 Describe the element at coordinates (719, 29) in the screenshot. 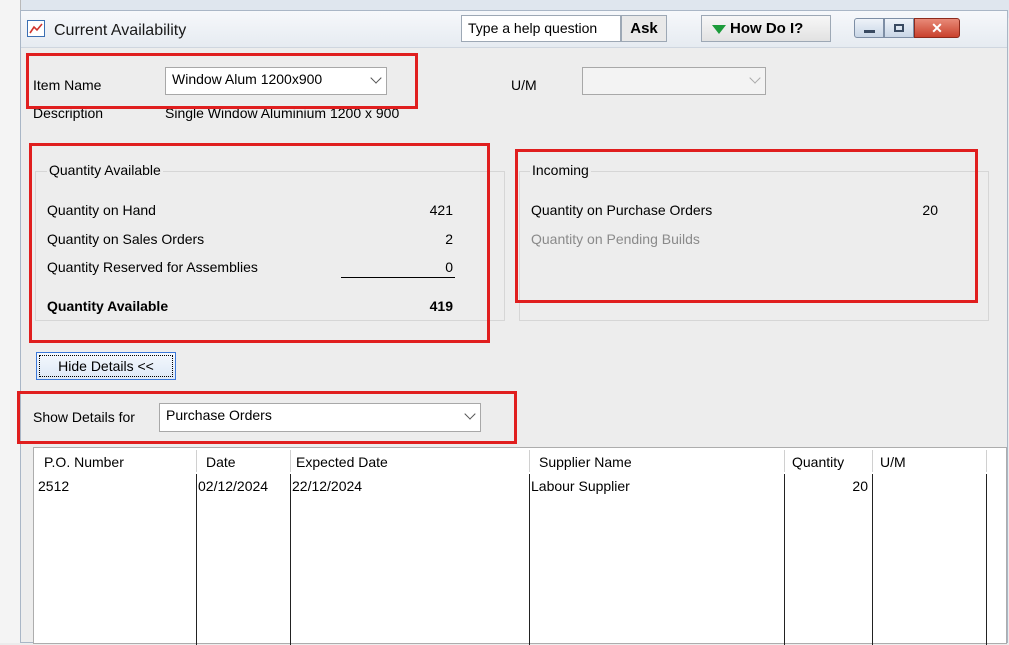

I see `triangle-down-icon` at that location.